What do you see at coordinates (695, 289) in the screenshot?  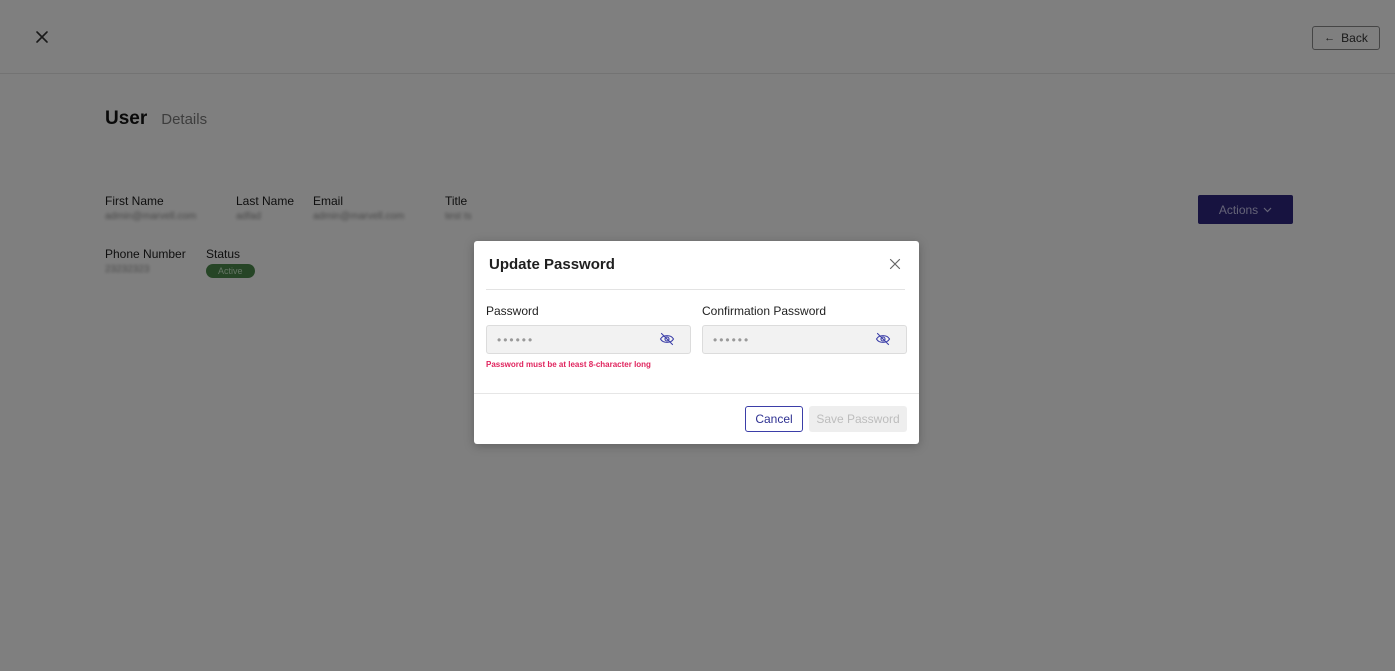 I see `dialog-divider` at bounding box center [695, 289].